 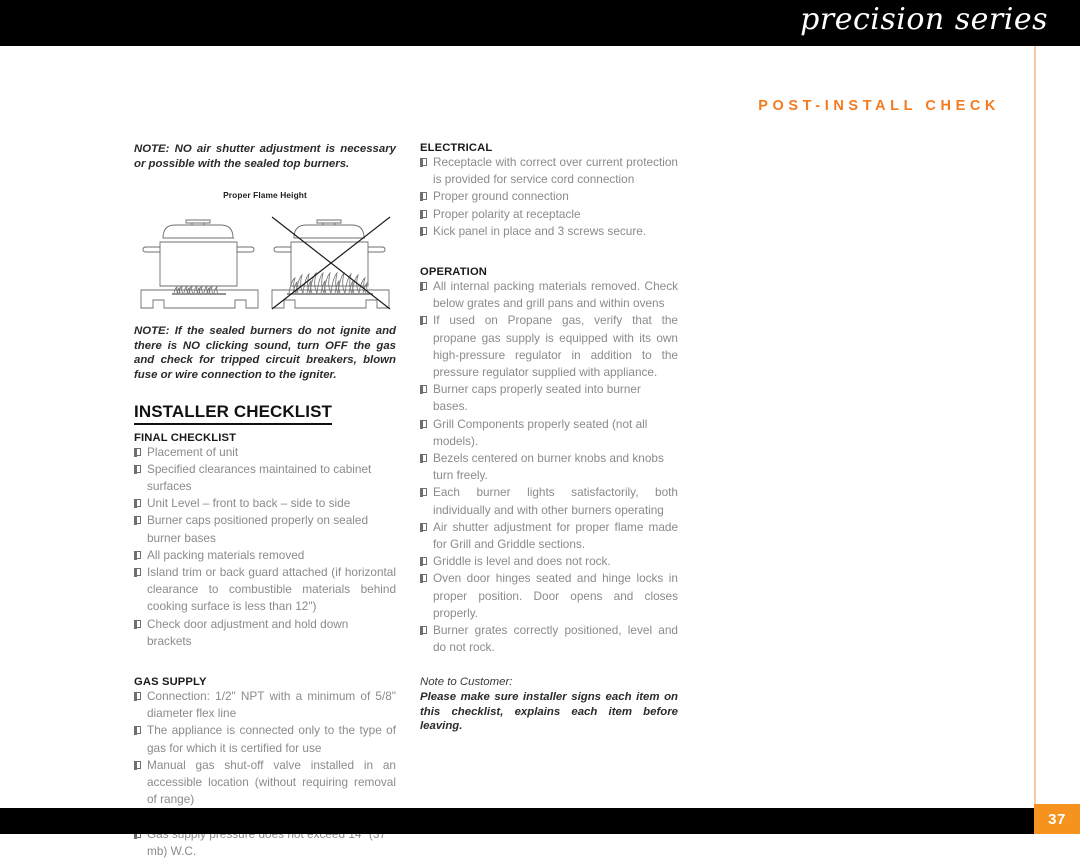 I want to click on checklist-item: Proper ground connection, so click(x=549, y=196).